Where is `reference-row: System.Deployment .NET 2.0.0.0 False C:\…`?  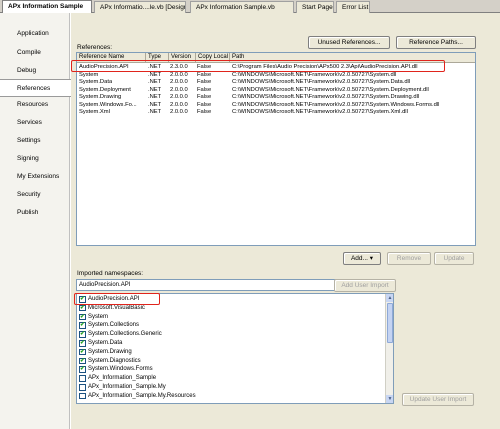
reference-row: System.Deployment .NET 2.0.0.0 False C:\… is located at coordinates (276, 90).